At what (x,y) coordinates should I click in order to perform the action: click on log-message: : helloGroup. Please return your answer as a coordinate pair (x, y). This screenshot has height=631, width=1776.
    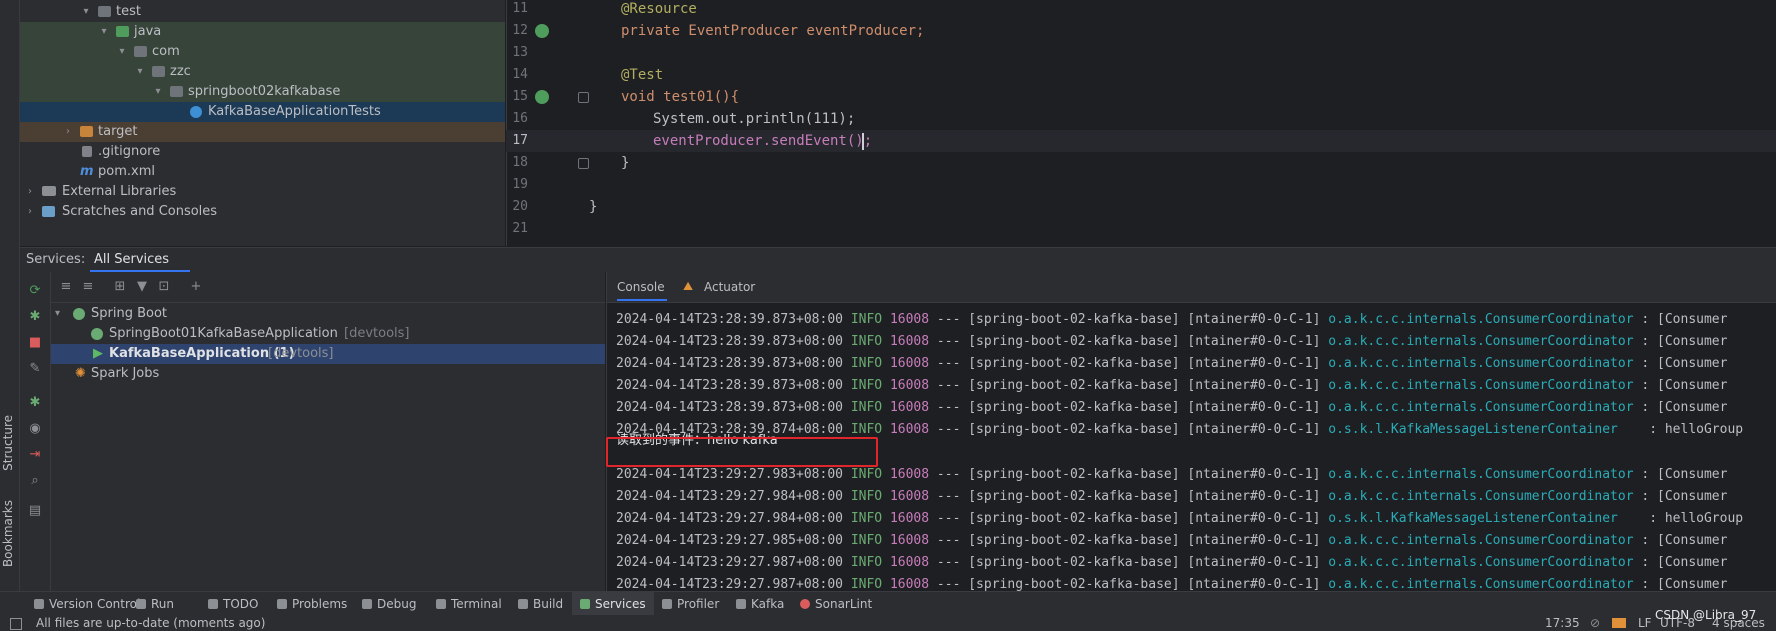
    Looking at the image, I should click on (1696, 518).